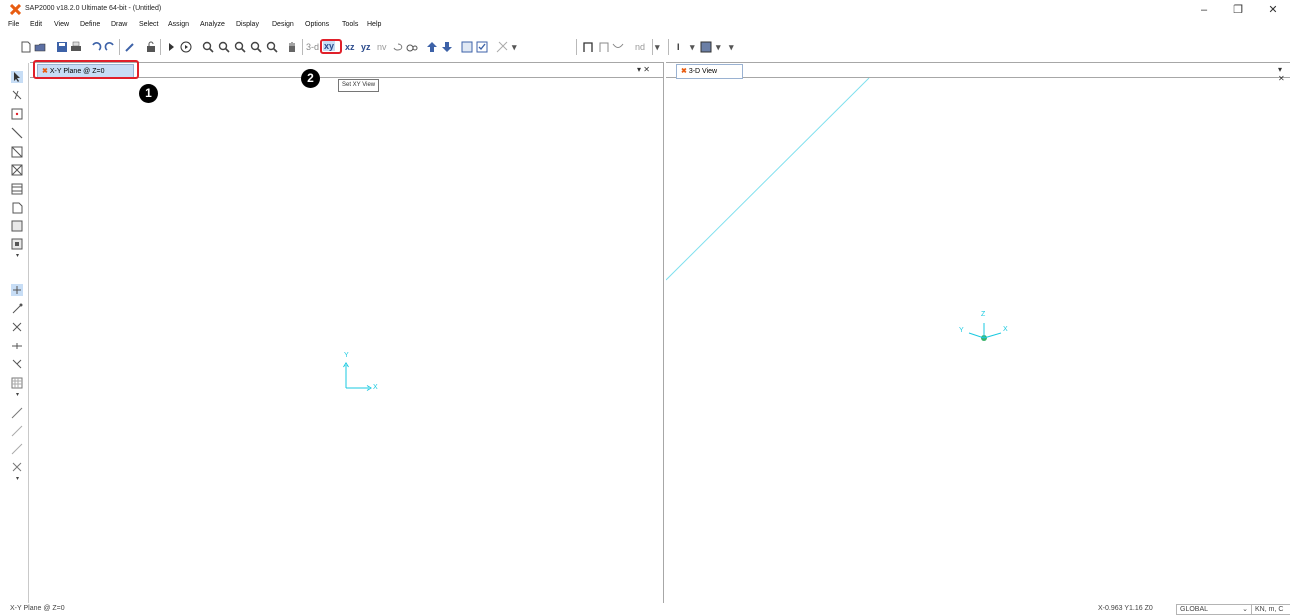 The width and height of the screenshot is (1290, 615). What do you see at coordinates (224, 47) in the screenshot?
I see `restore-full-view-icon` at bounding box center [224, 47].